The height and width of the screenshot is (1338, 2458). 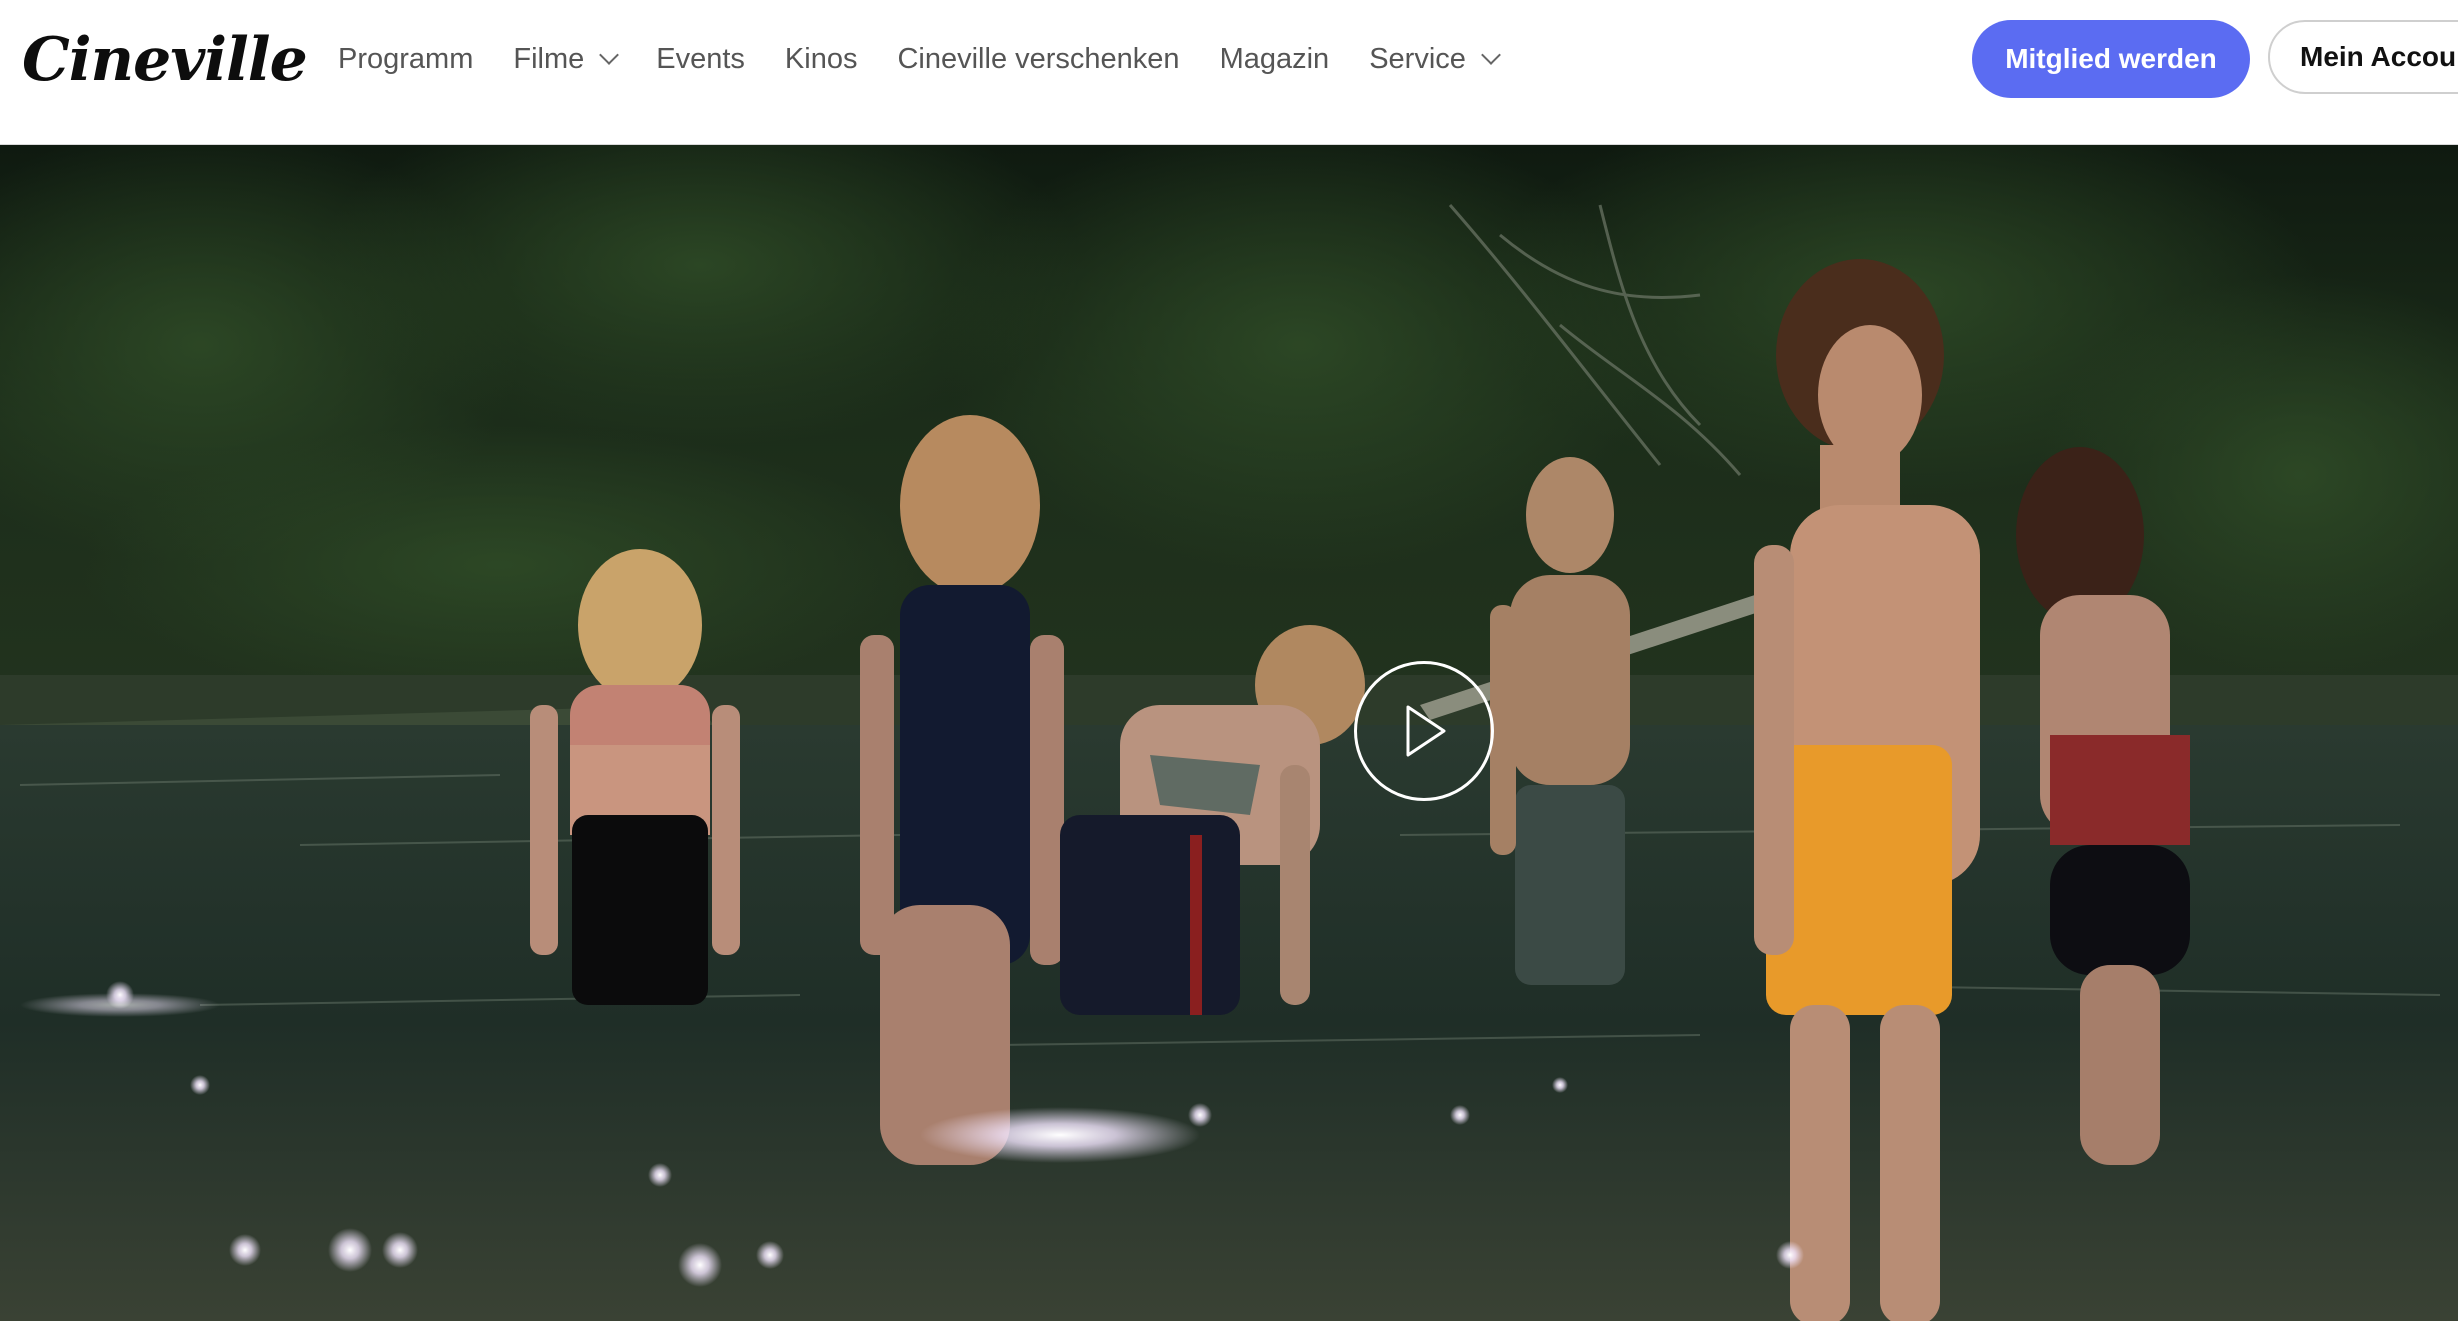 I want to click on nav-item-label: Cineville verschenken, so click(x=1038, y=58).